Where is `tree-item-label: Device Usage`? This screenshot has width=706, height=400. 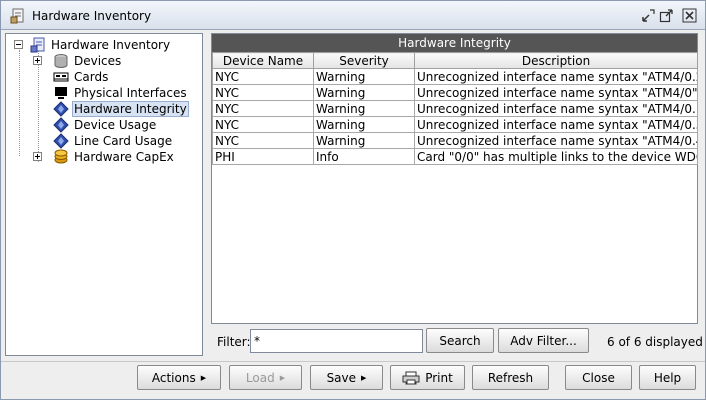 tree-item-label: Device Usage is located at coordinates (115, 125).